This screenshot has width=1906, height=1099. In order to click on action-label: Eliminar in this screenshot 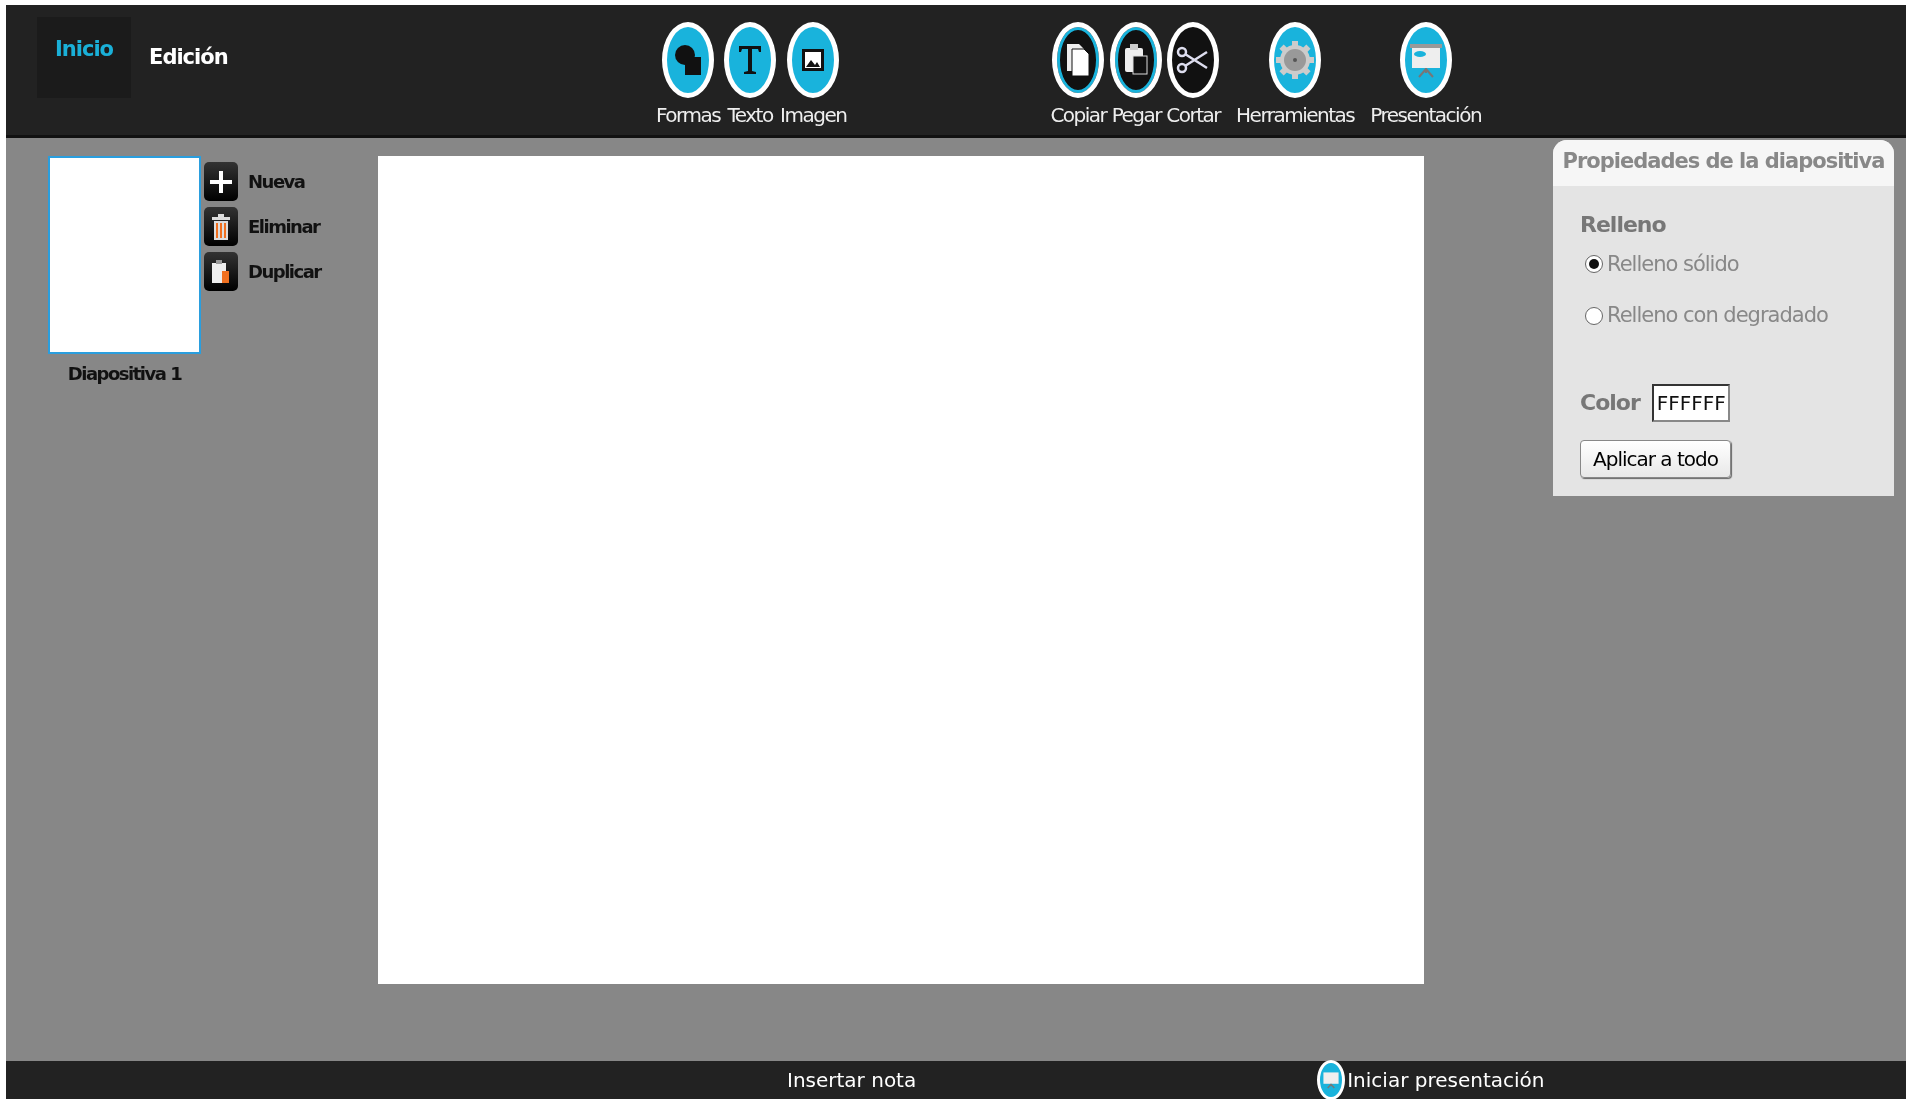, I will do `click(284, 226)`.